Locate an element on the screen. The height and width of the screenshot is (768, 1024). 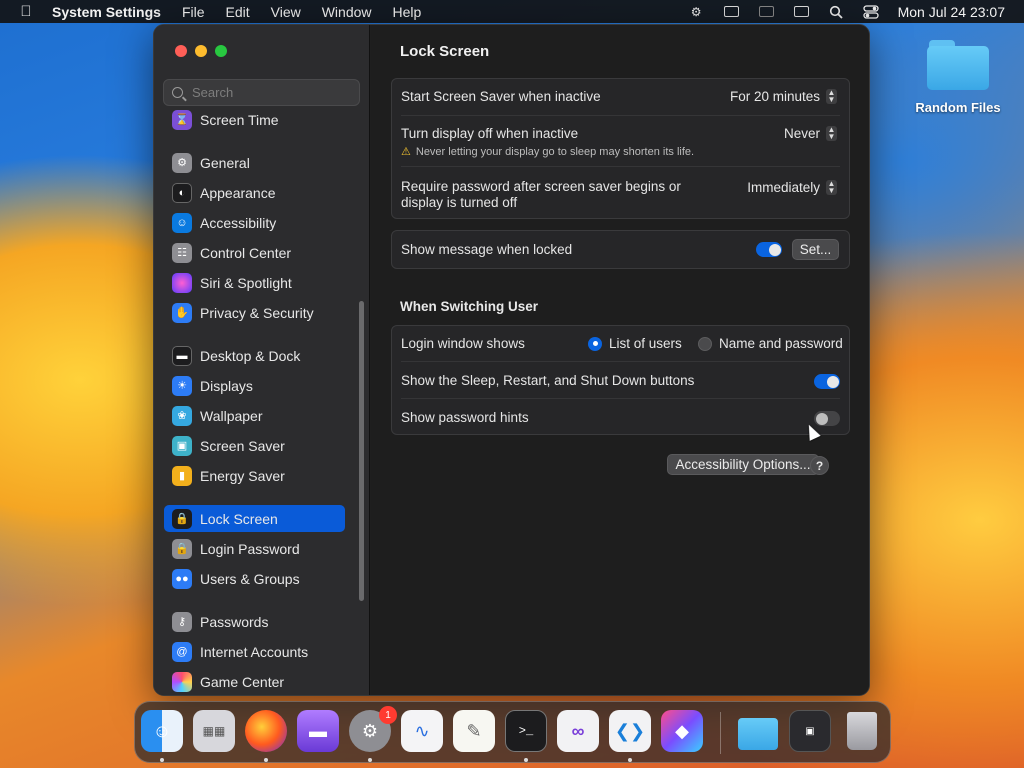
minimize-window-button is located at coordinates (201, 51).